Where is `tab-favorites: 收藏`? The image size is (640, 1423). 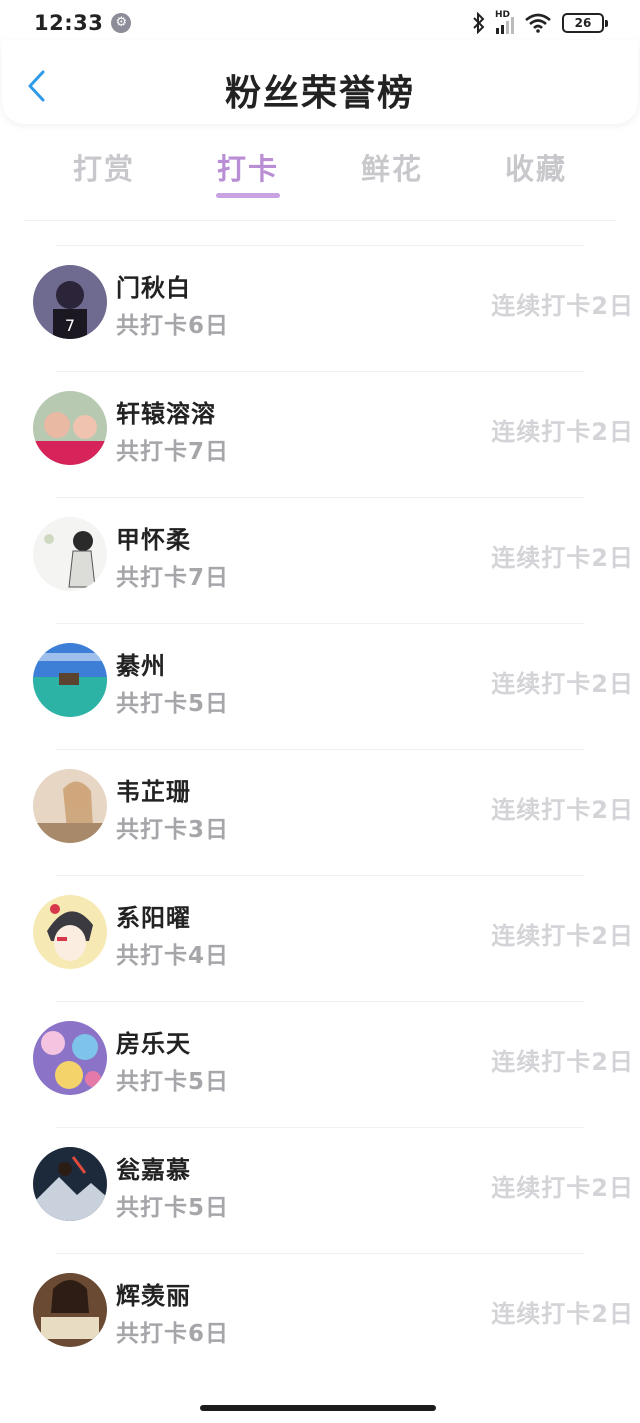
tab-favorites: 收藏 is located at coordinates (536, 178).